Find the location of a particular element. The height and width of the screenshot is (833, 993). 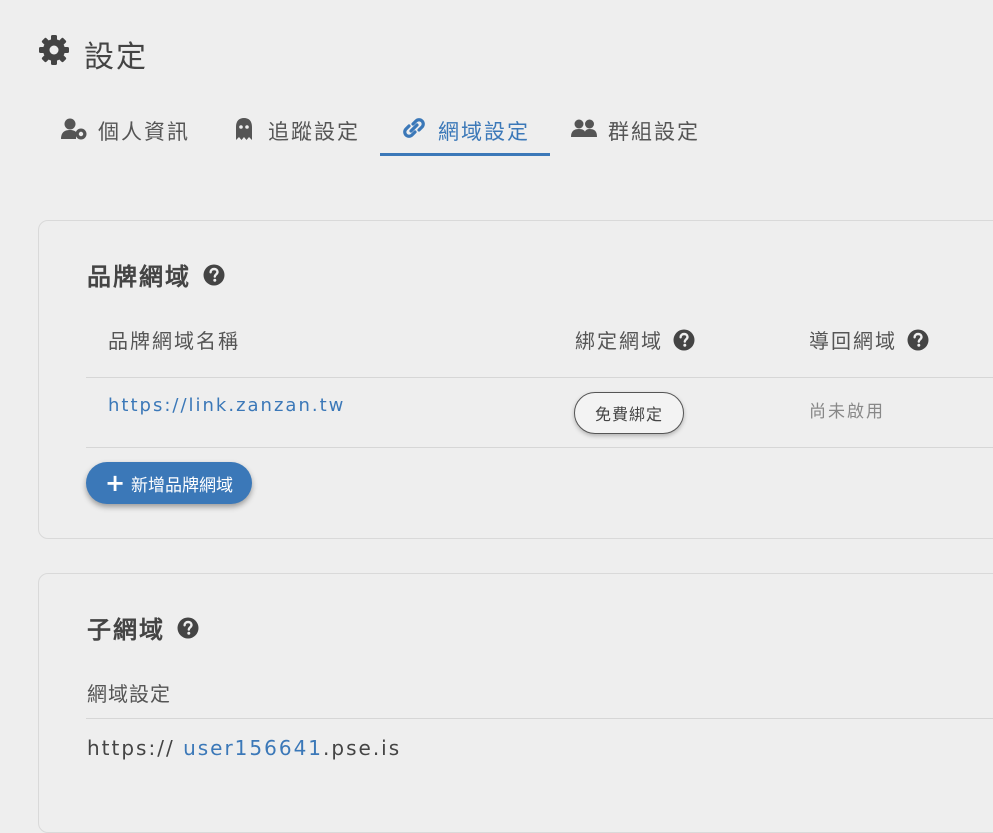

redirect-status: 尚未啟用 is located at coordinates (847, 412).